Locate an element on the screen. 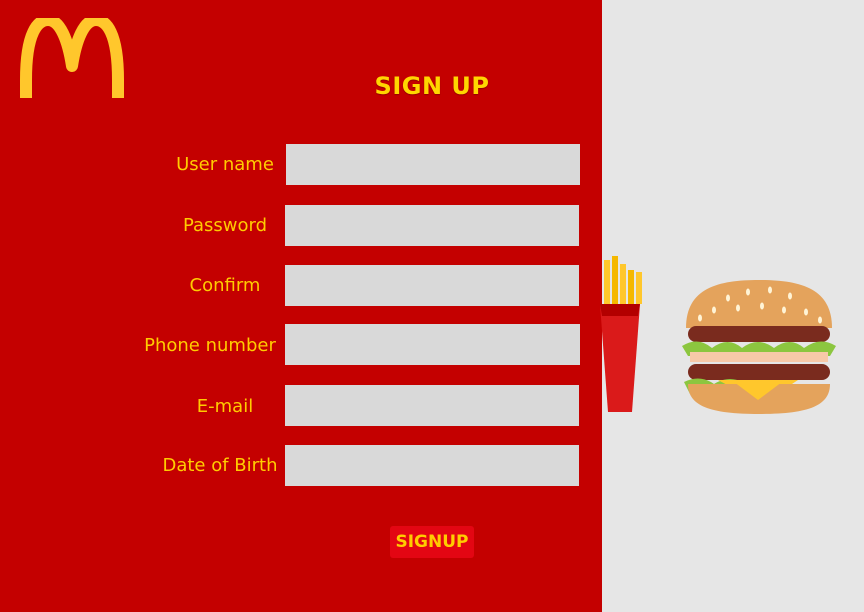  burger-icon is located at coordinates (759, 347).